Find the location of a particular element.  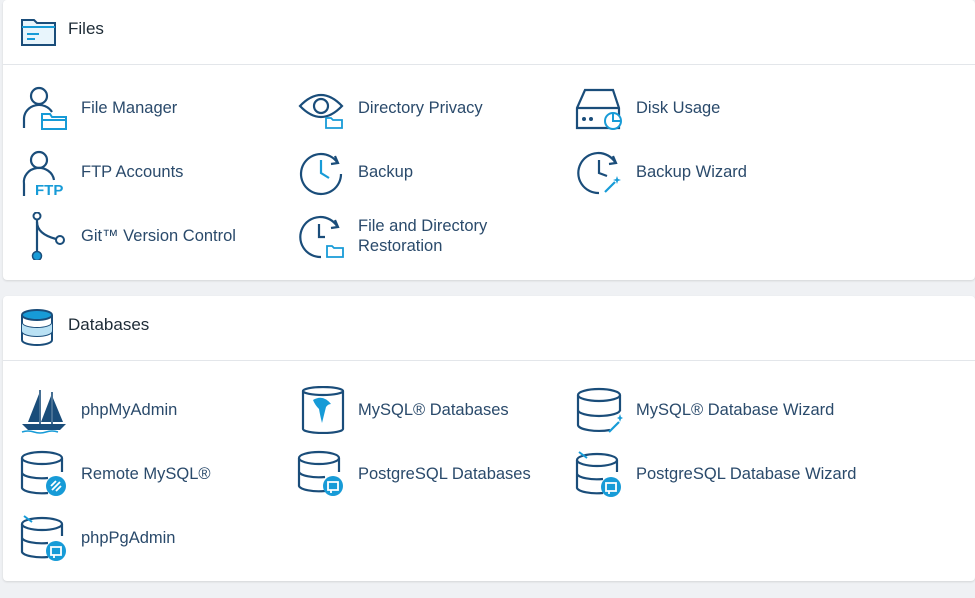

git-branch-icon is located at coordinates (44, 236).